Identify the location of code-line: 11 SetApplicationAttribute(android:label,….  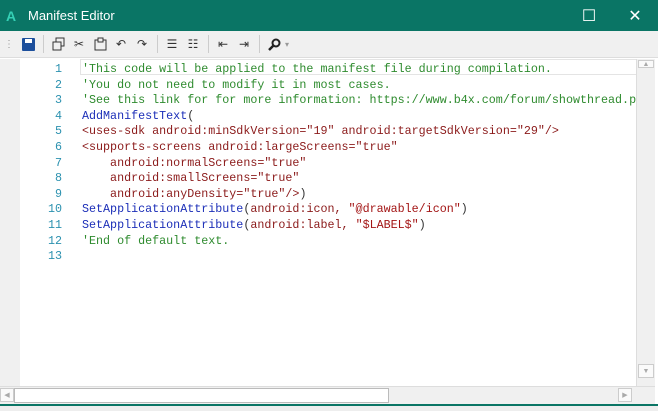
(328, 226).